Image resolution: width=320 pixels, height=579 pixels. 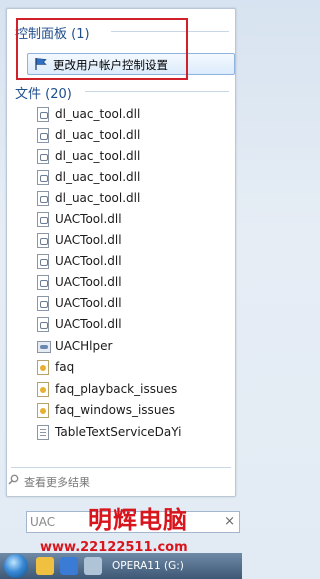 What do you see at coordinates (157, 91) in the screenshot?
I see `files-header-divider` at bounding box center [157, 91].